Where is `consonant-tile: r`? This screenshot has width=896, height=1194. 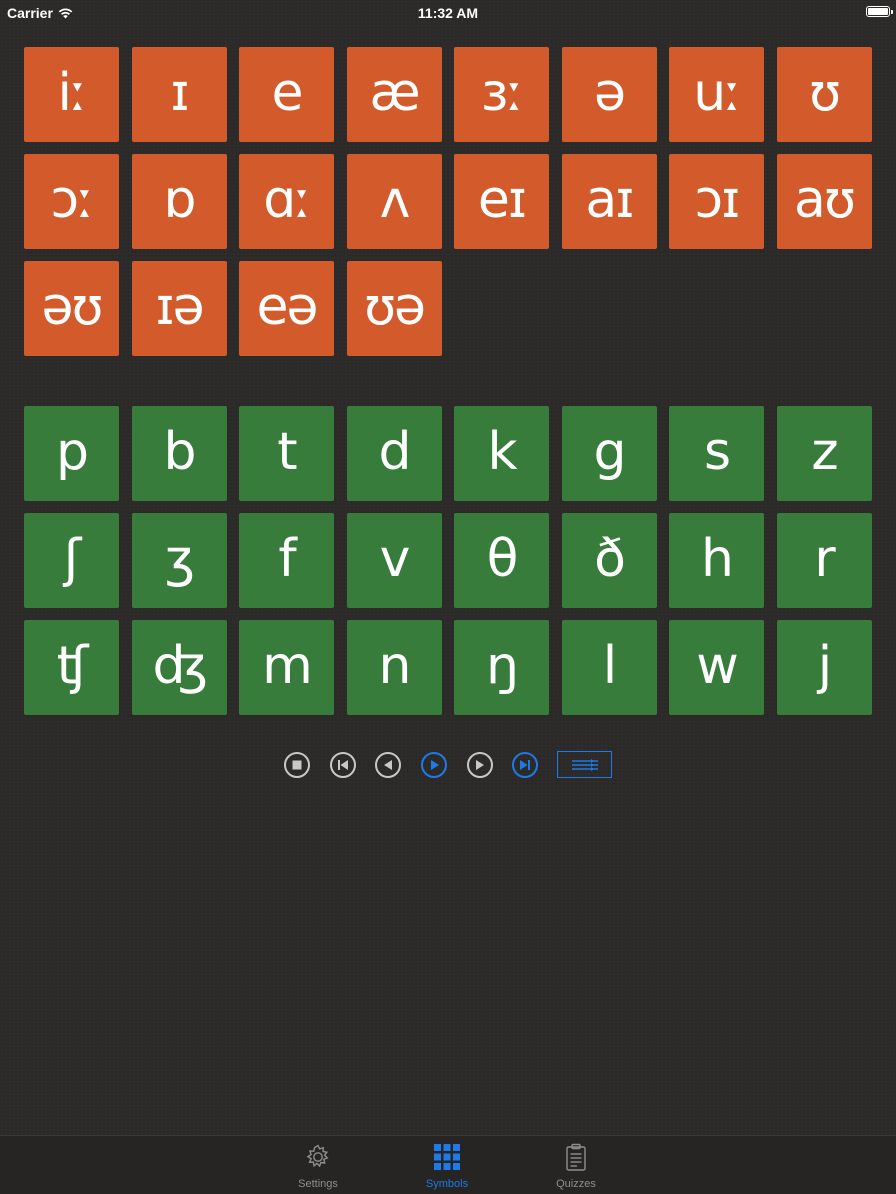
consonant-tile: r is located at coordinates (824, 560).